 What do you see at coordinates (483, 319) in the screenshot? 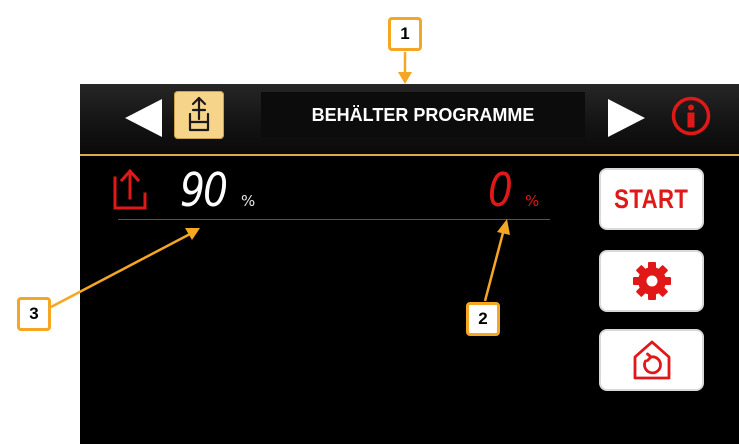
I see `callout-2: 2` at bounding box center [483, 319].